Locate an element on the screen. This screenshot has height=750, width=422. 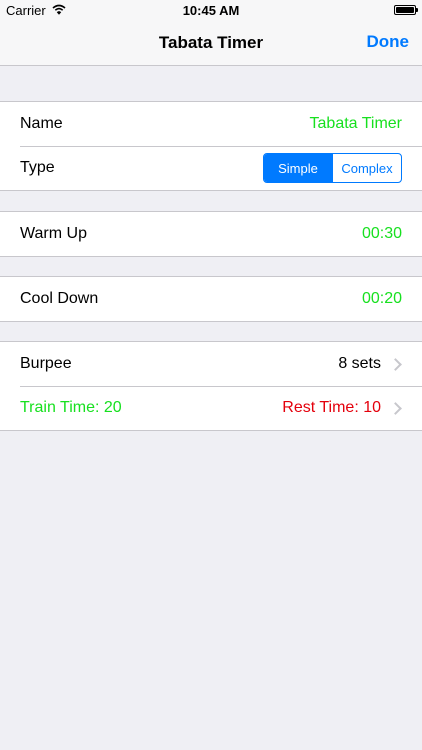
rest-time: Rest Time: 10 is located at coordinates (331, 407).